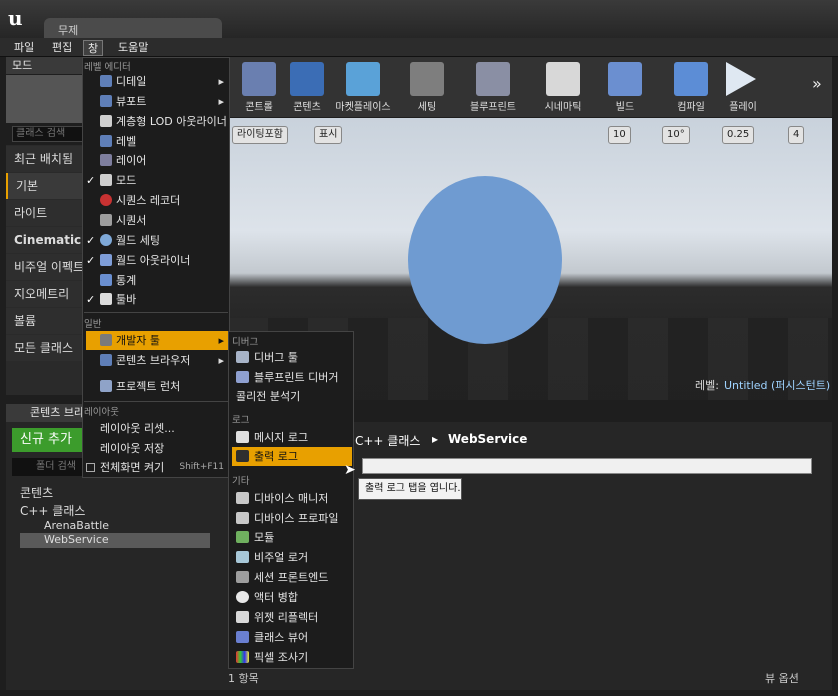 This screenshot has height=696, width=838. What do you see at coordinates (242, 617) in the screenshot?
I see `widget-reflector-icon` at bounding box center [242, 617].